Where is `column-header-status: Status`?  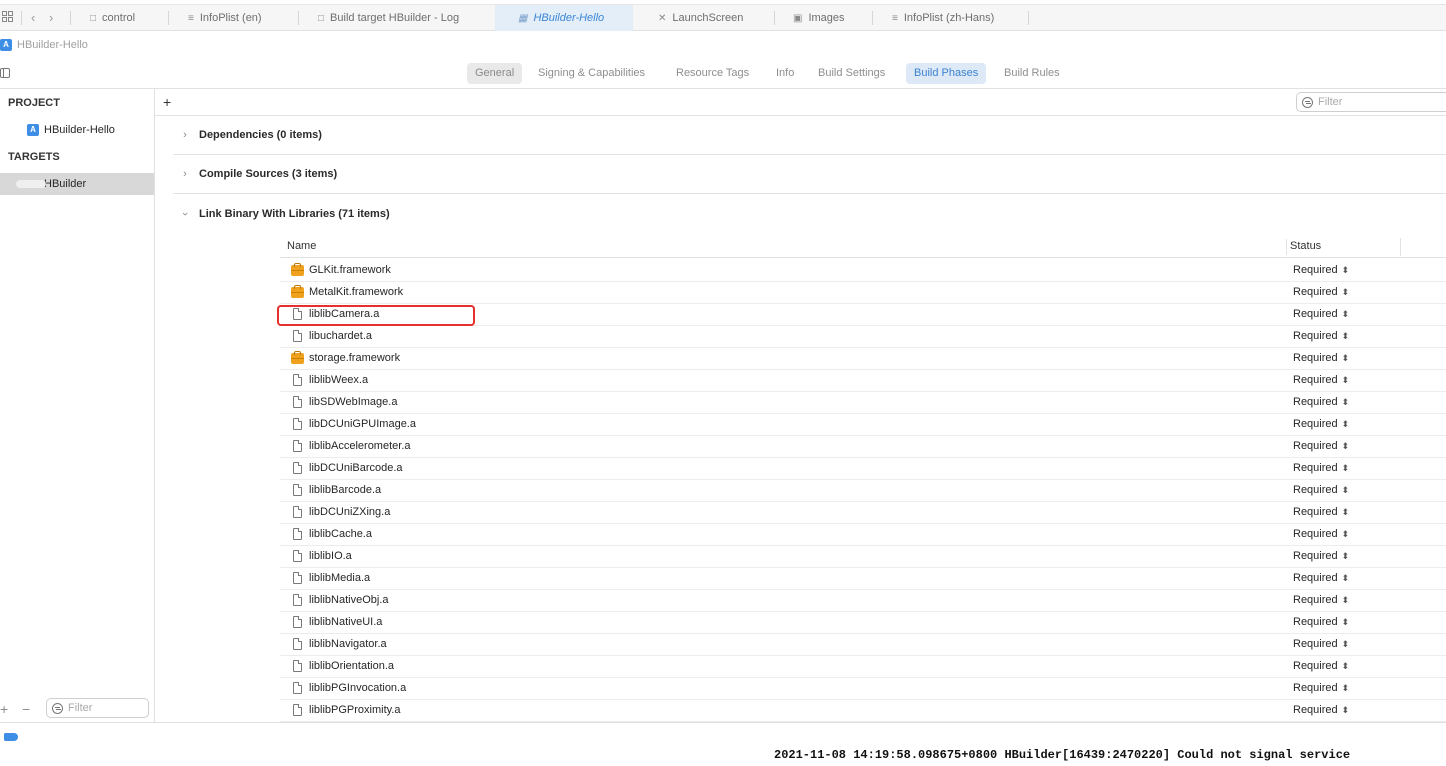
column-header-status: Status is located at coordinates (1305, 246).